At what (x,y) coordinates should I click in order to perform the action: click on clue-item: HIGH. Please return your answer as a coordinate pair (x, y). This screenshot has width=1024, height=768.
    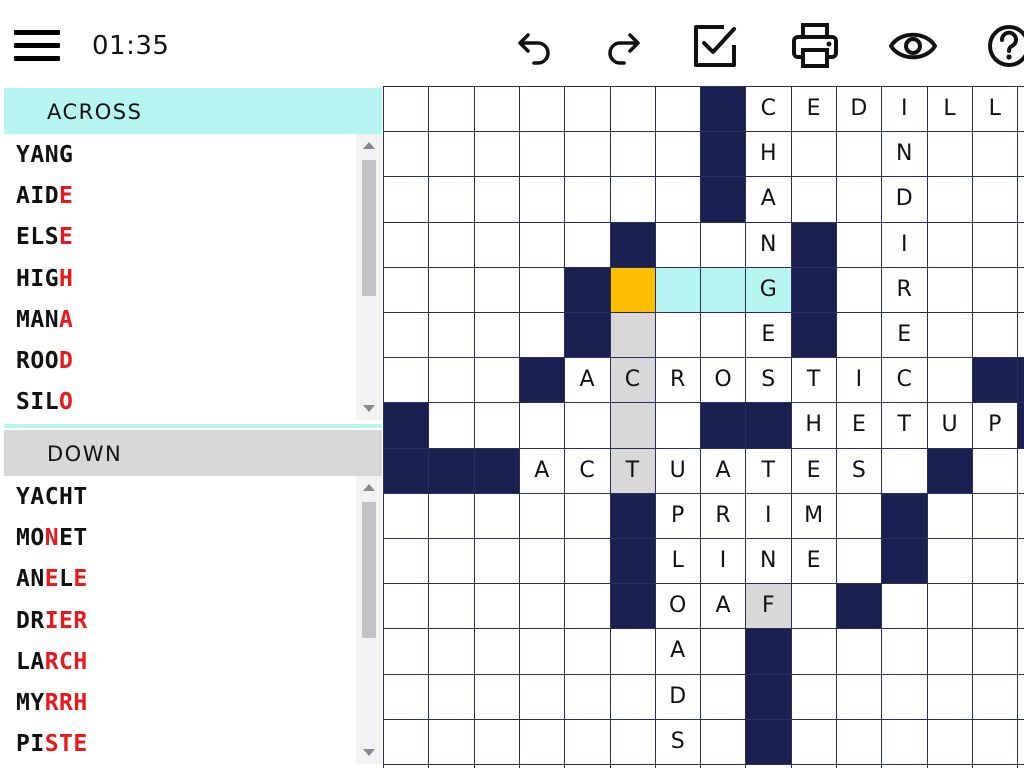
    Looking at the image, I should click on (44, 279).